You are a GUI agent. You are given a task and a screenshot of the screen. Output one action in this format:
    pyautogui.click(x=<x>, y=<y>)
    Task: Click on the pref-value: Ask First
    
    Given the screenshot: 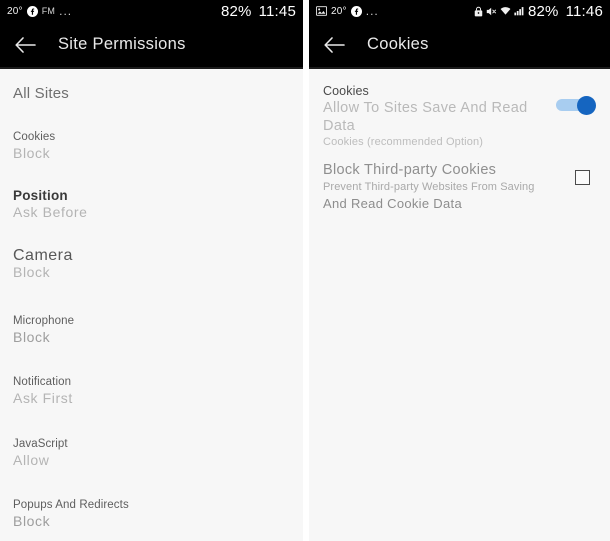 What is the action you would take?
    pyautogui.click(x=43, y=398)
    